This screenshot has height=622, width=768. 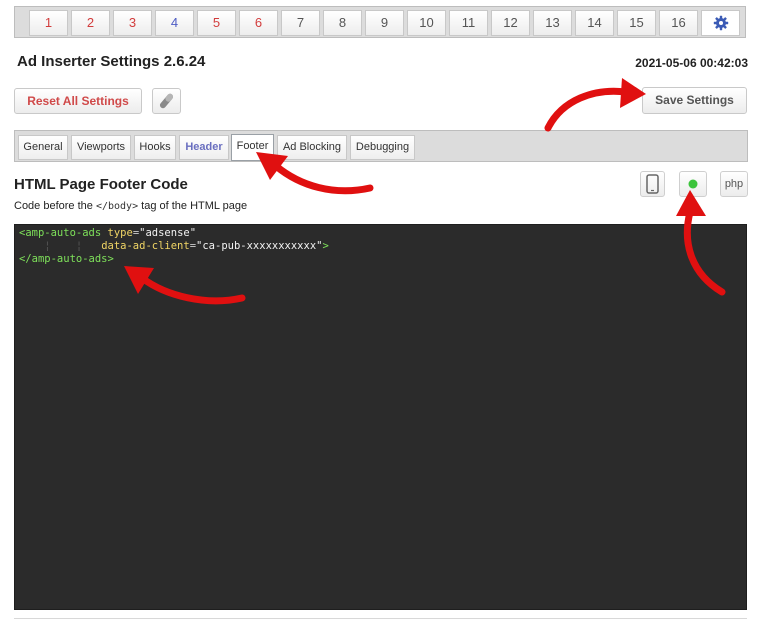 What do you see at coordinates (174, 246) in the screenshot?
I see `code-line-2: ¦ ¦ data-ad-client="ca-pub-xxxxxxxxxxx">` at bounding box center [174, 246].